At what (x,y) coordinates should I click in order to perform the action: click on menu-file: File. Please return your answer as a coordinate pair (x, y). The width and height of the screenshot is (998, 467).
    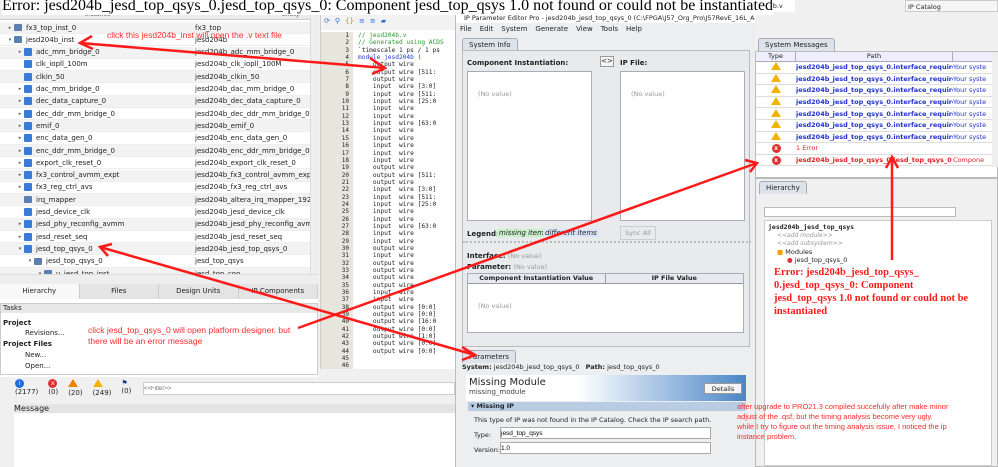
    Looking at the image, I should click on (466, 29).